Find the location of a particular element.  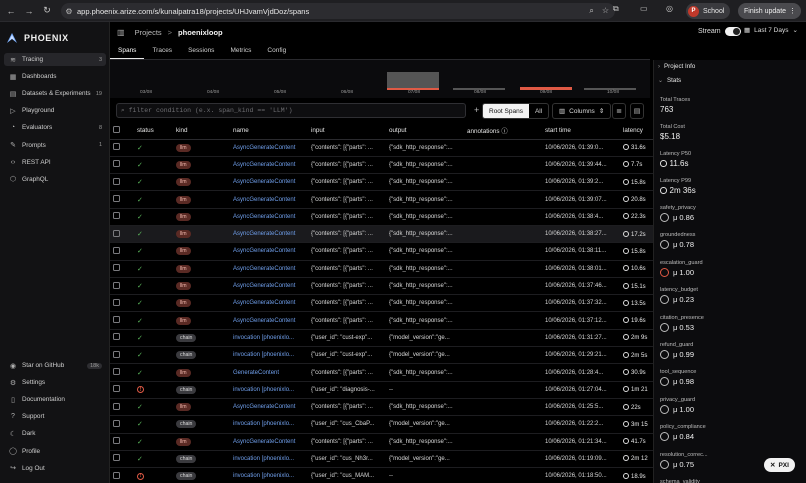

column-header-name: name is located at coordinates (269, 131).